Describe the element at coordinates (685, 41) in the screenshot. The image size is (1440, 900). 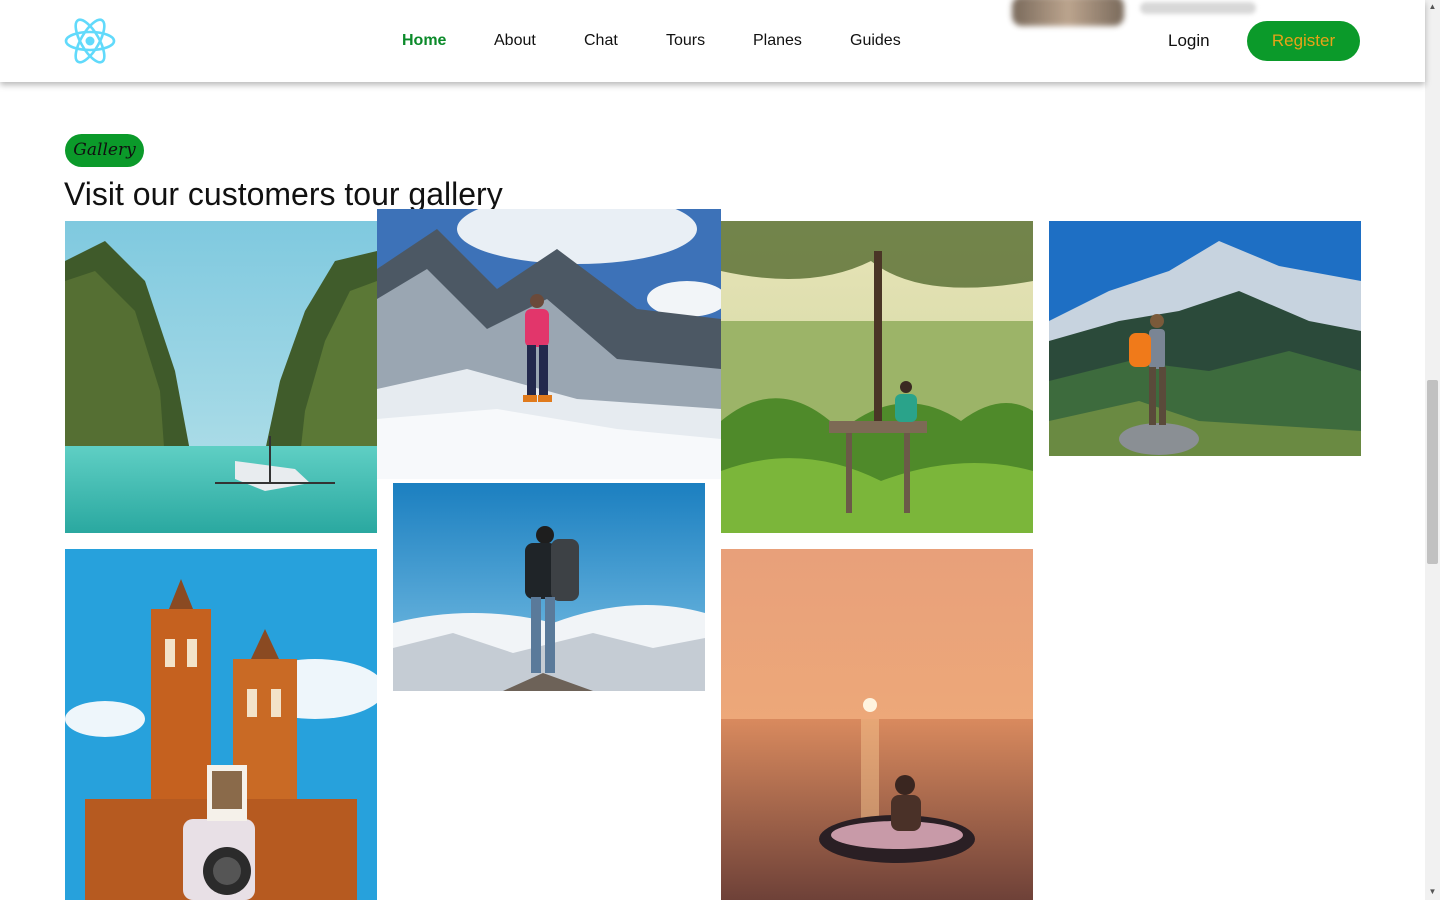
I see `nav-tours: Tours` at that location.